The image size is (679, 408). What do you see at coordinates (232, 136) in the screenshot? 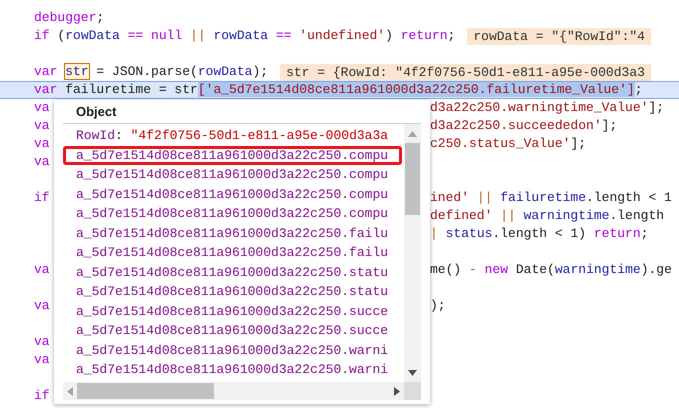
I see `property-item: RowId: "4f2f0756-50d1-e811-a95e-000d3a3a` at bounding box center [232, 136].